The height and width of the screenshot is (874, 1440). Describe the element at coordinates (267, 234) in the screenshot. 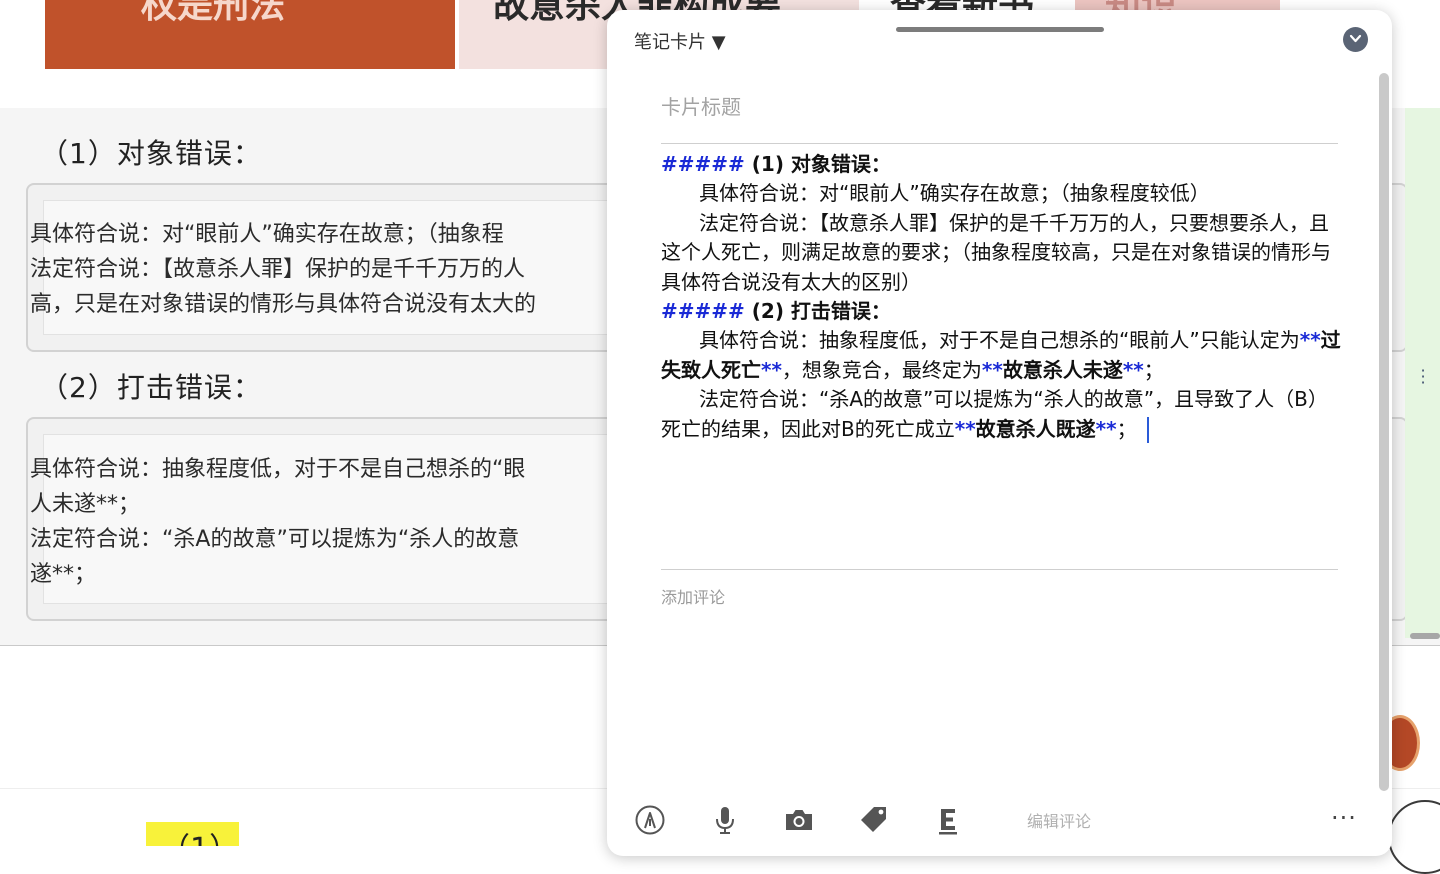

I see `quote-line: 具体符合说：对“眼前人”确实存在故意；（抽象程` at that location.